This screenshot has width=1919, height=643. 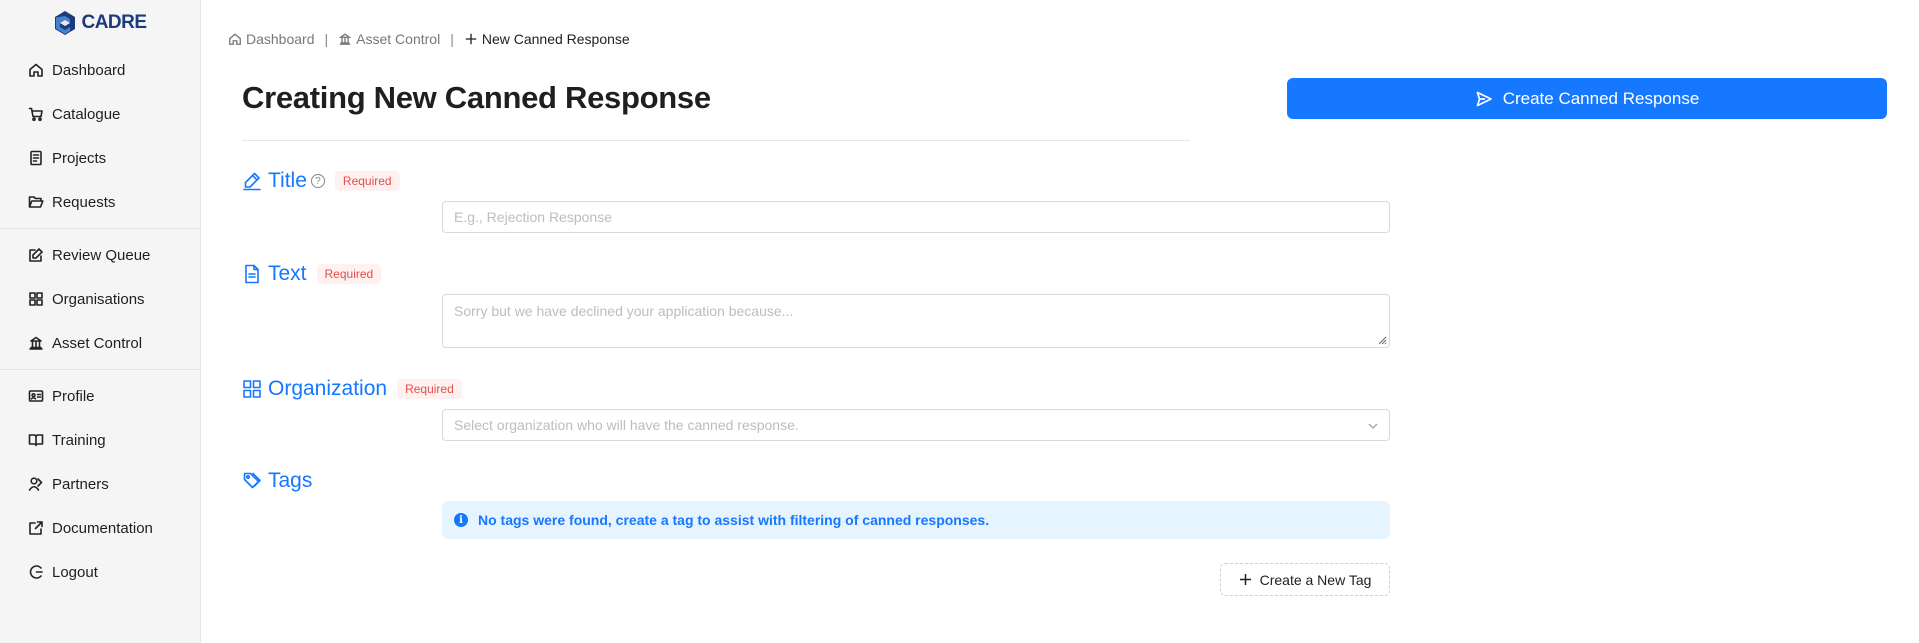 I want to click on sidebar-item-requests: Requests, so click(x=100, y=202).